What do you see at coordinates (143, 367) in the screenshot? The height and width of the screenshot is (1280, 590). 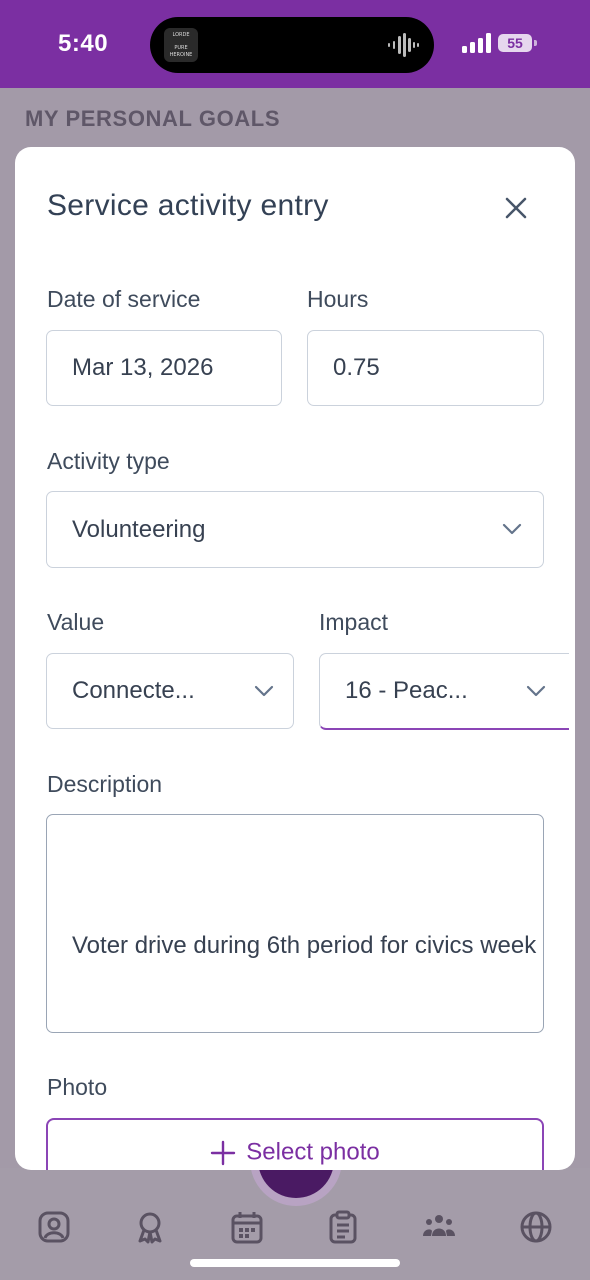 I see `date-value: Mar 13, 2026` at bounding box center [143, 367].